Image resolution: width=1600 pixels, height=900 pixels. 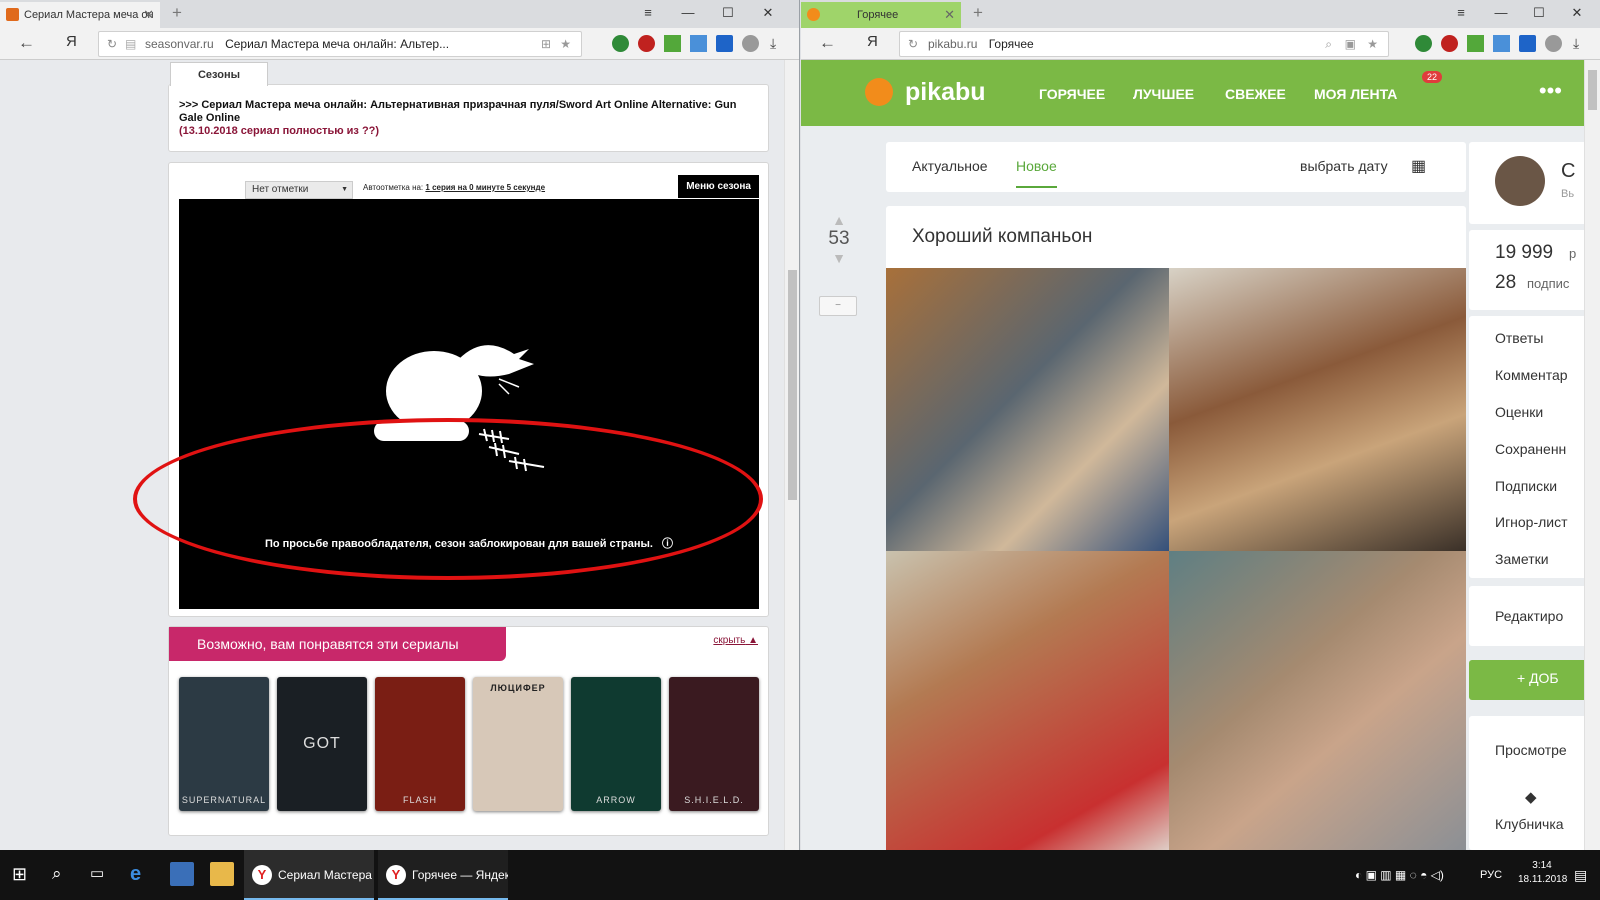 What do you see at coordinates (1580, 875) in the screenshot?
I see `notifications-icon: ▤` at bounding box center [1580, 875].